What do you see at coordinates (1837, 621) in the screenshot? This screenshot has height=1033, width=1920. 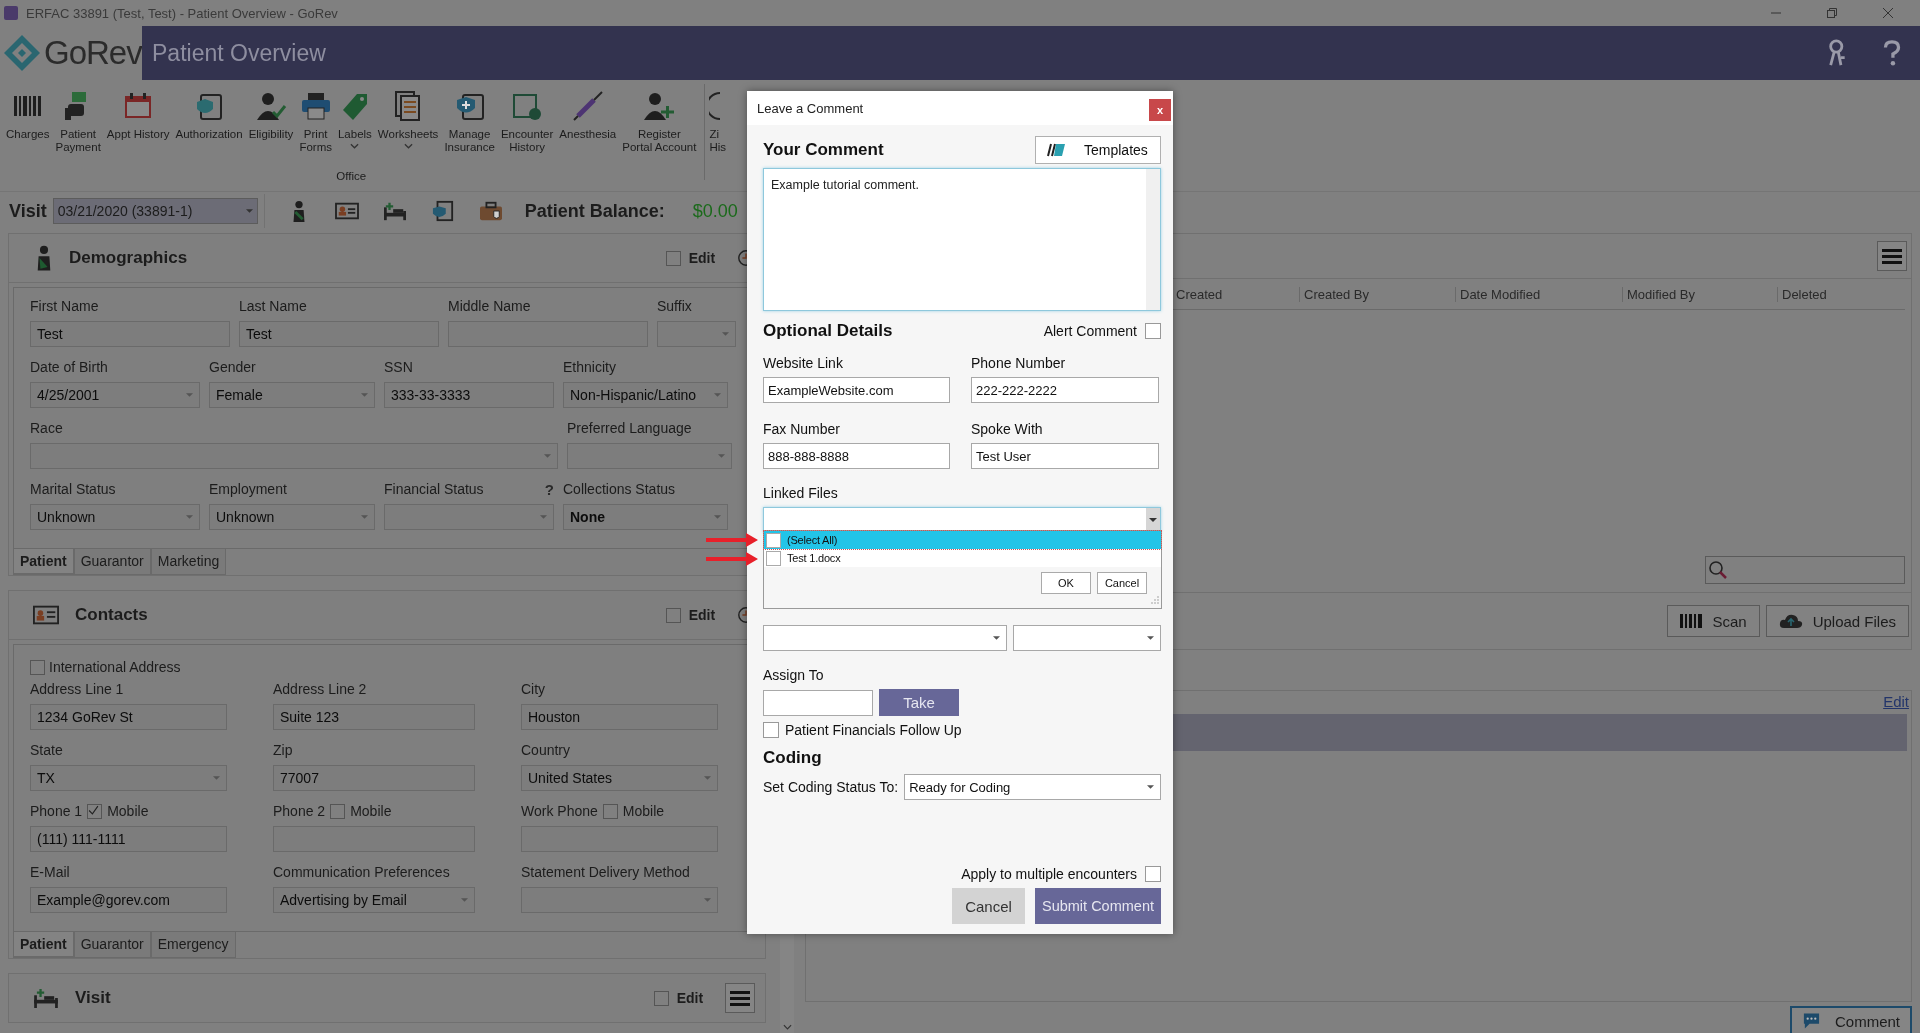 I see `upload-button: Upload Files` at bounding box center [1837, 621].